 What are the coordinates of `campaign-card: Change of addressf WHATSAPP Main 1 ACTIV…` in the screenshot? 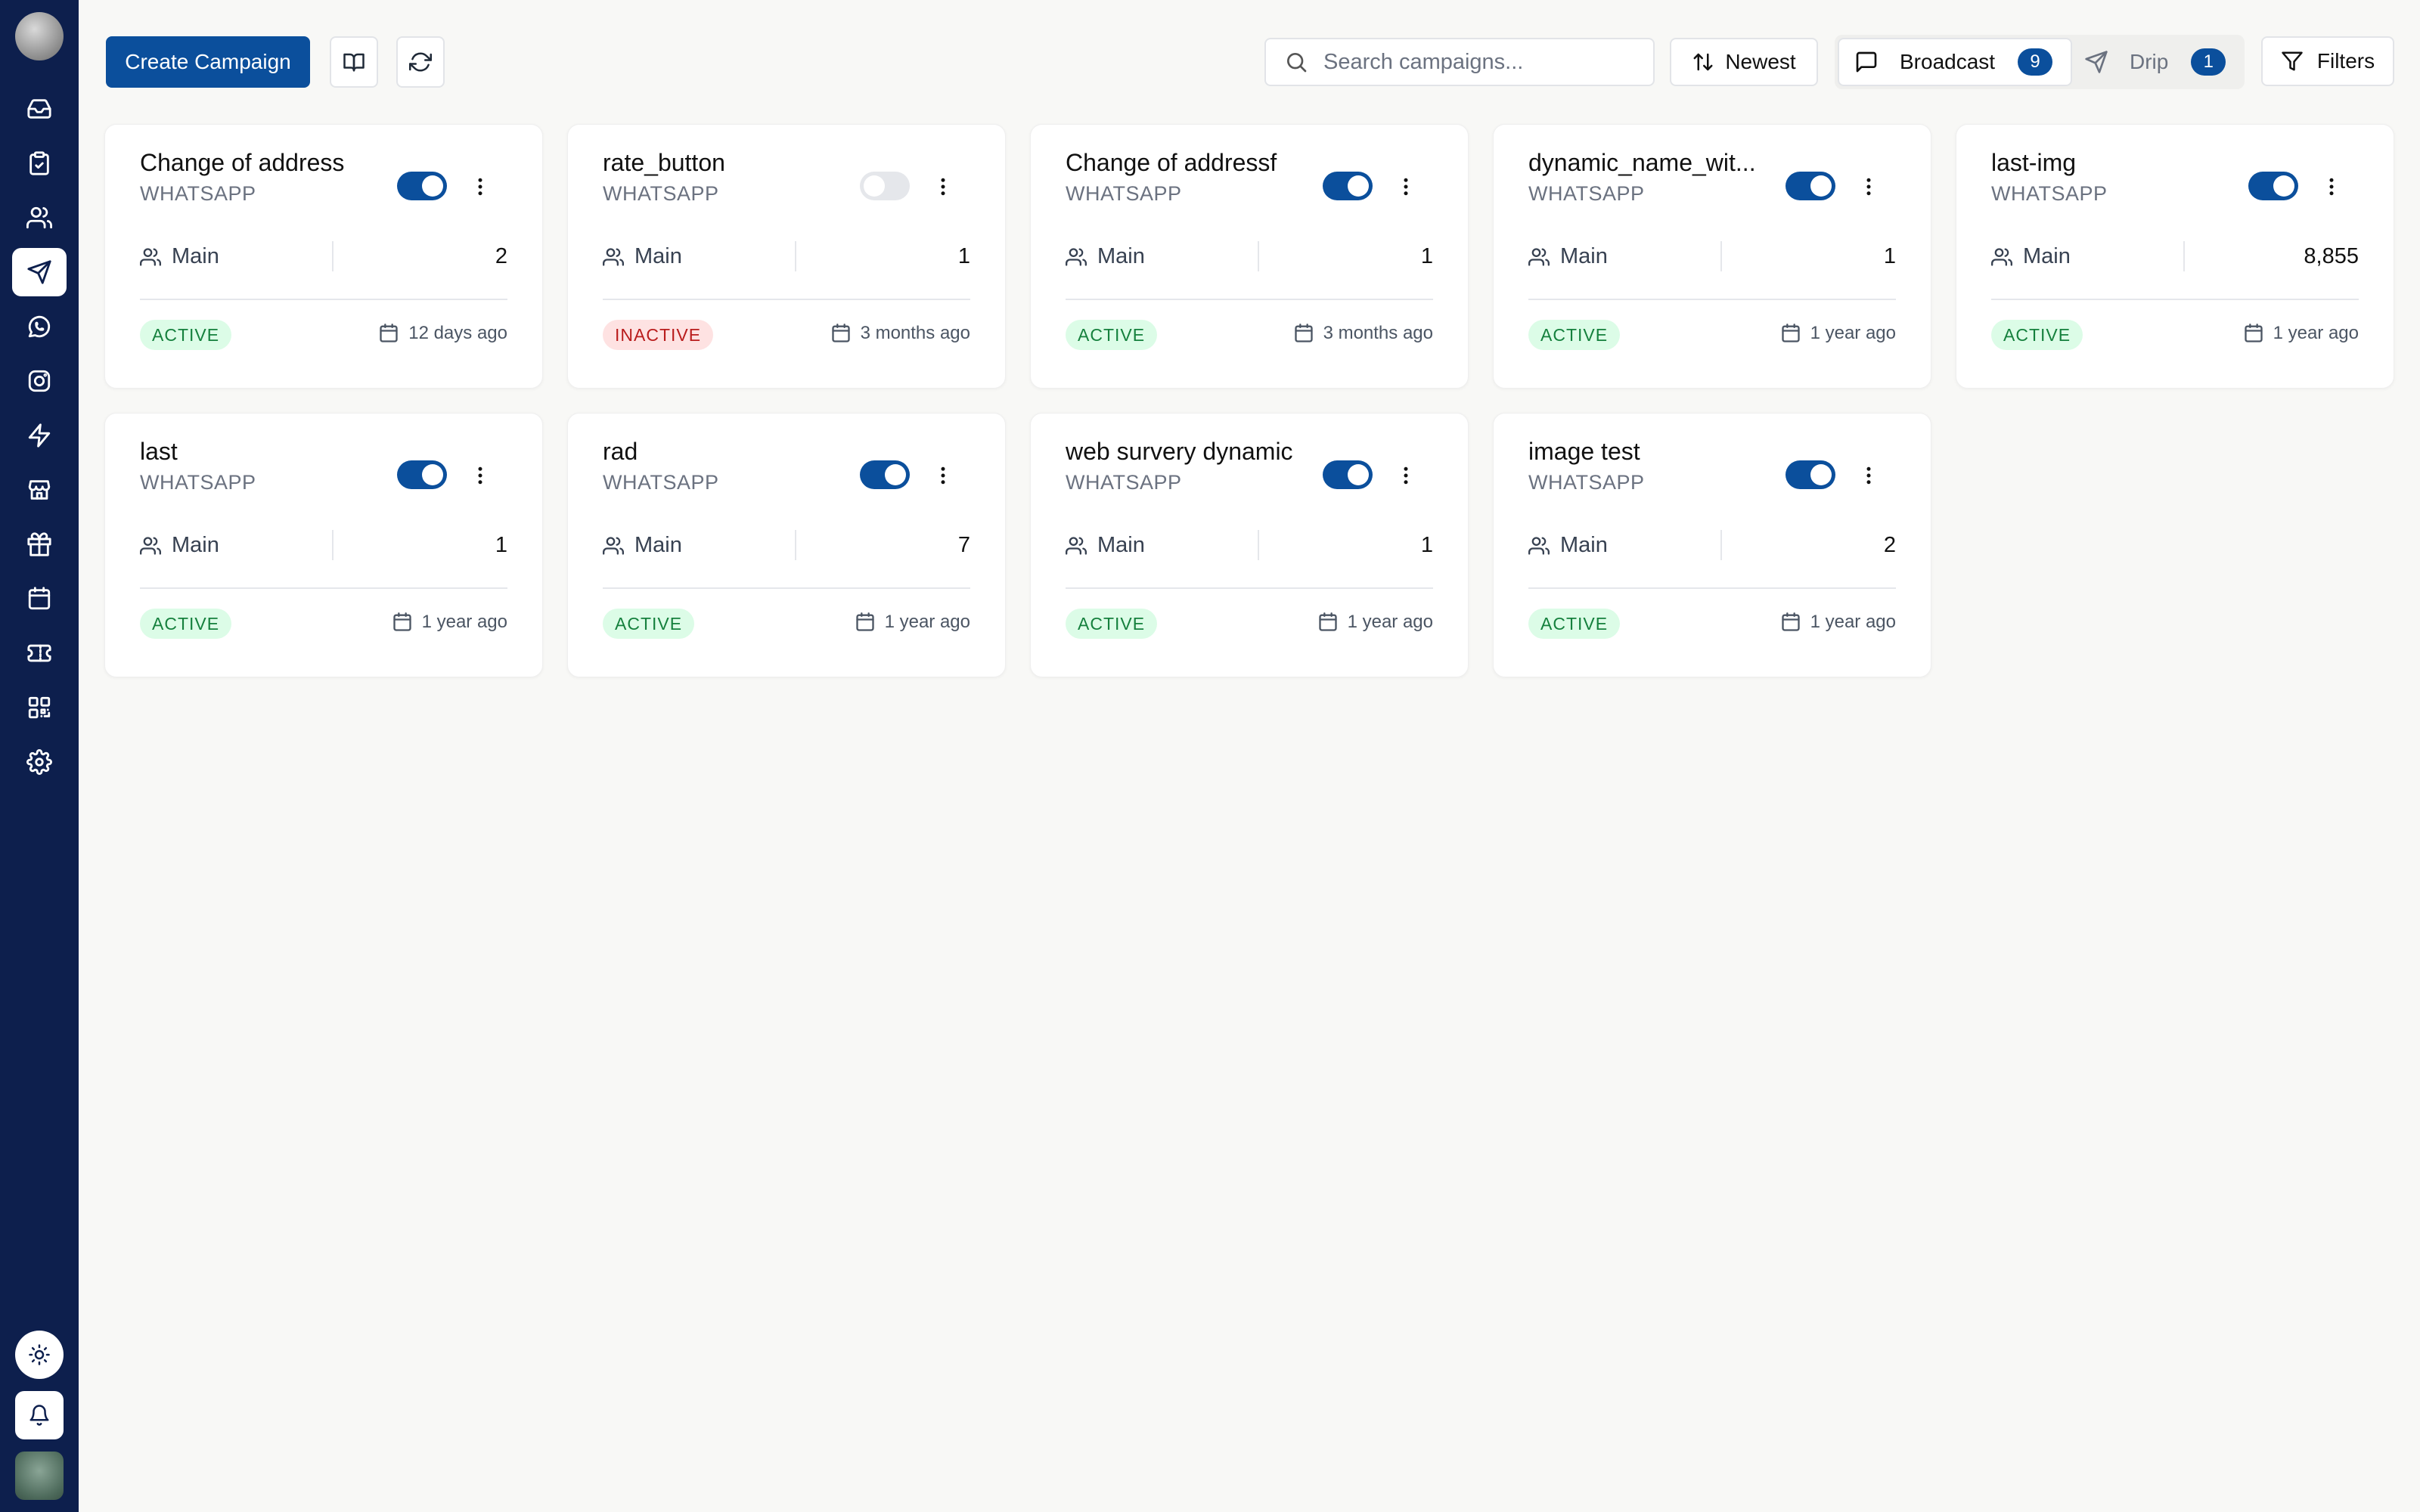 It's located at (1249, 256).